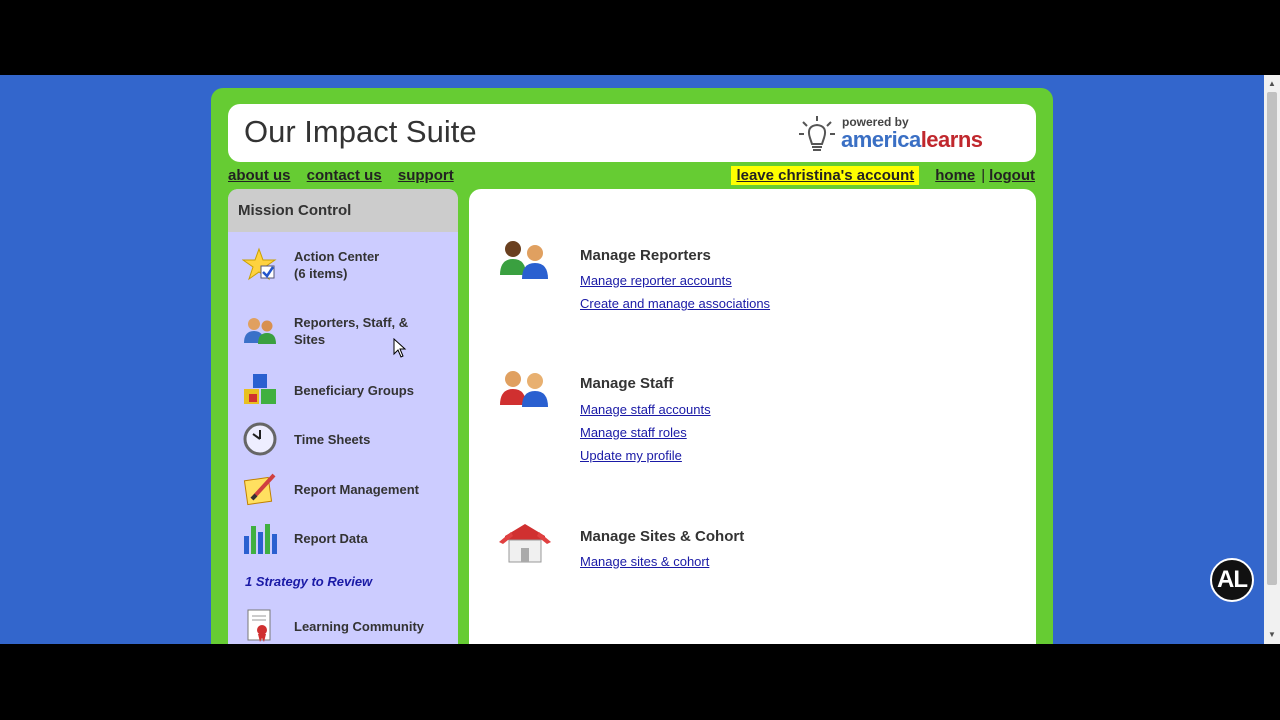 The width and height of the screenshot is (1280, 720). I want to click on contact-us-link: contact us, so click(344, 175).